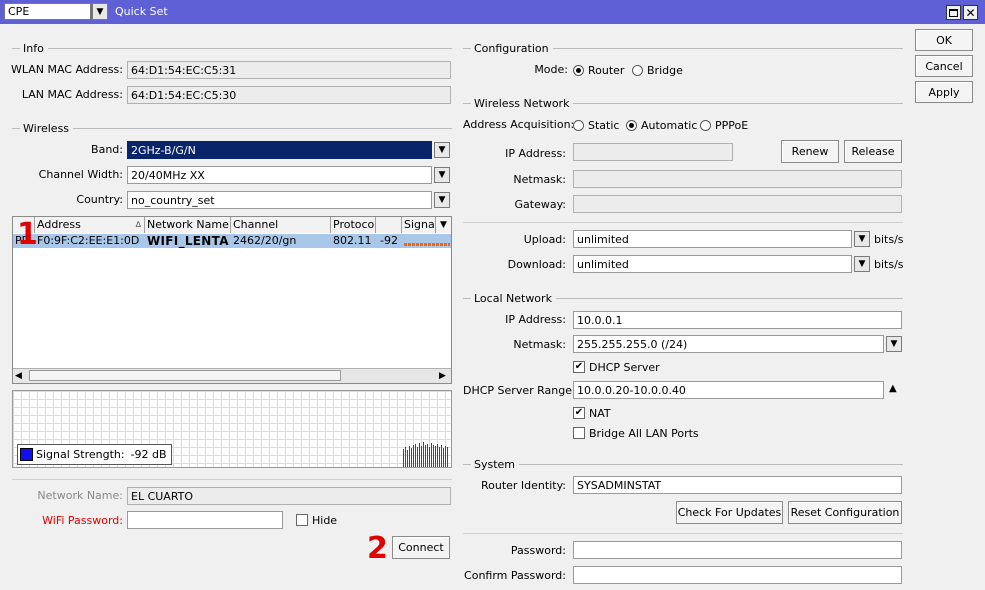 Image resolution: width=985 pixels, height=590 pixels. I want to click on mode-router-radio-dot, so click(578, 70).